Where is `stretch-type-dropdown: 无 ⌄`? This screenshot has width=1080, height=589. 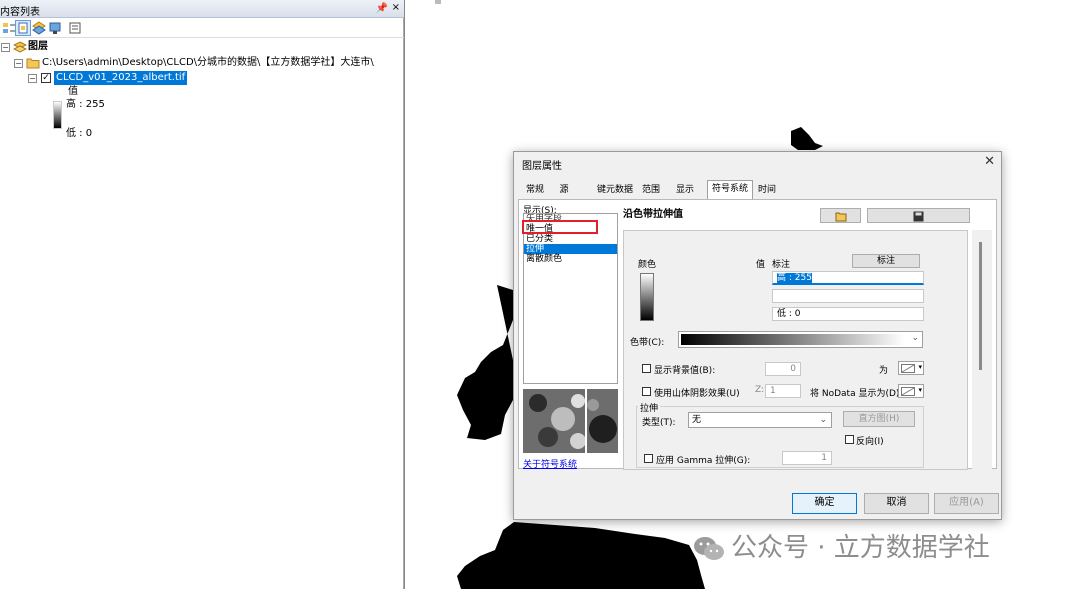 stretch-type-dropdown: 无 ⌄ is located at coordinates (760, 420).